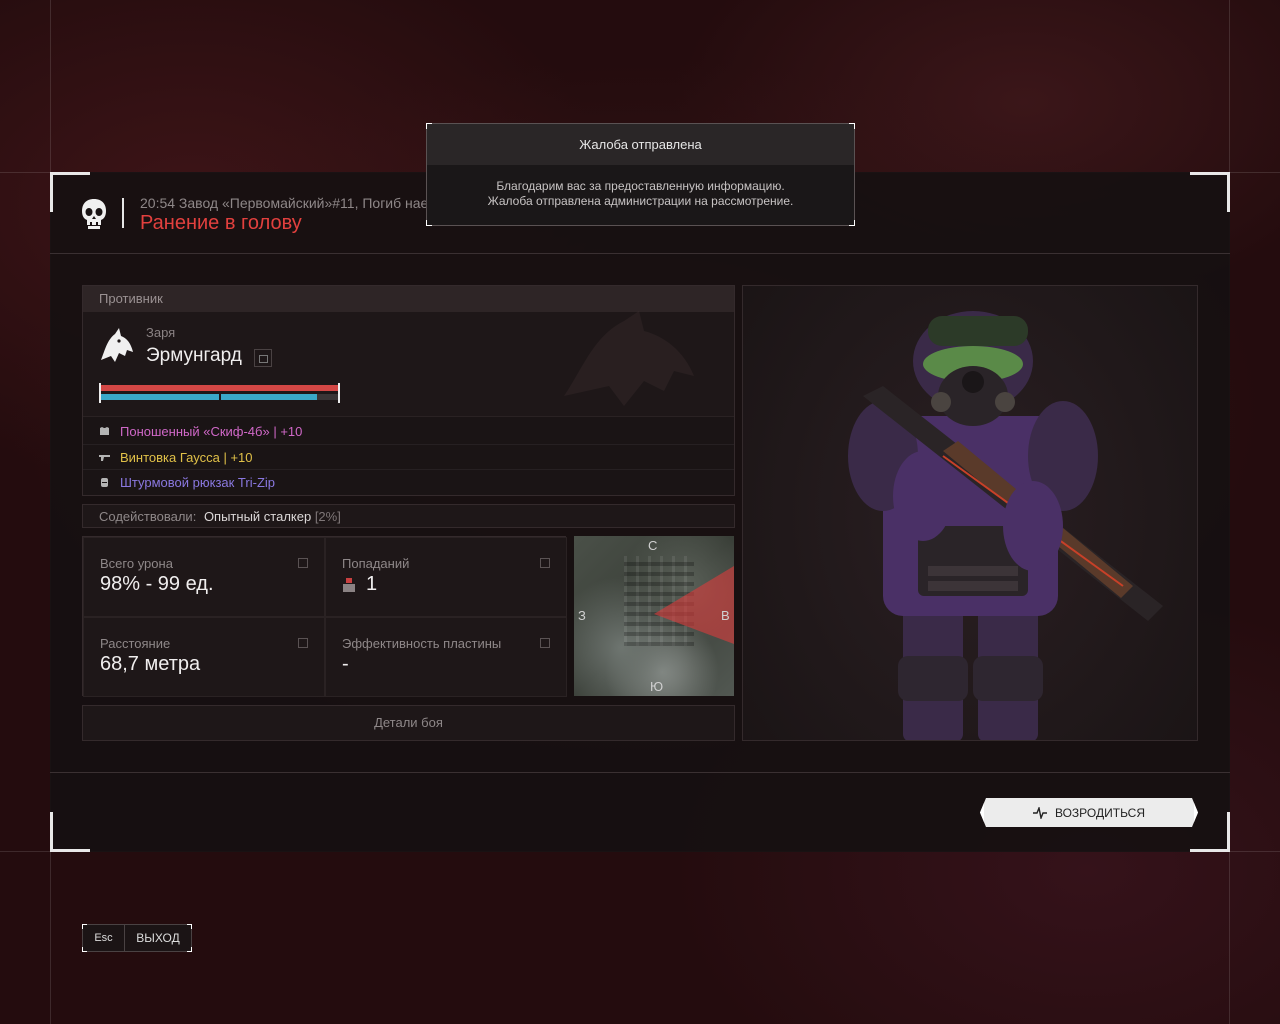 Image resolution: width=1280 pixels, height=1024 pixels. What do you see at coordinates (1100, 812) in the screenshot?
I see `respawn-label: ВОЗРОДИТЬСЯ` at bounding box center [1100, 812].